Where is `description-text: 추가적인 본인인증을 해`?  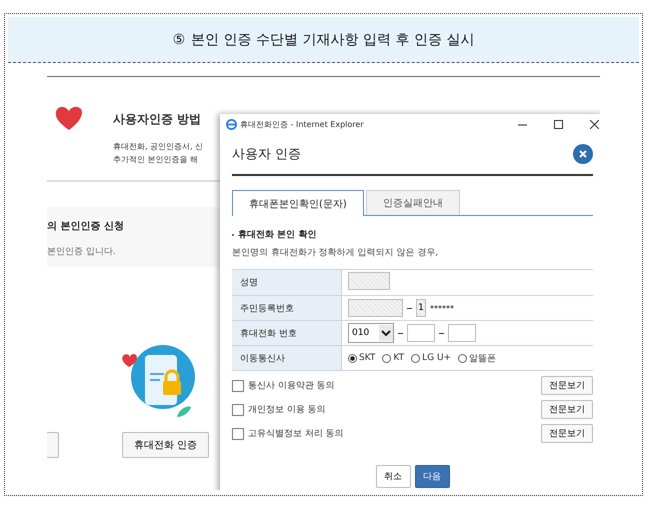
description-text: 추가적인 본인인증을 해 is located at coordinates (155, 160).